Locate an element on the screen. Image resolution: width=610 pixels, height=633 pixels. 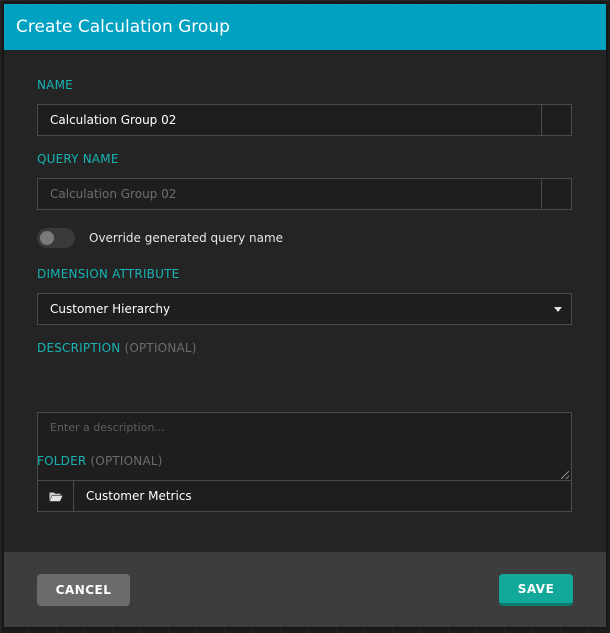
override-toggle-label: Override generated query name is located at coordinates (186, 238).